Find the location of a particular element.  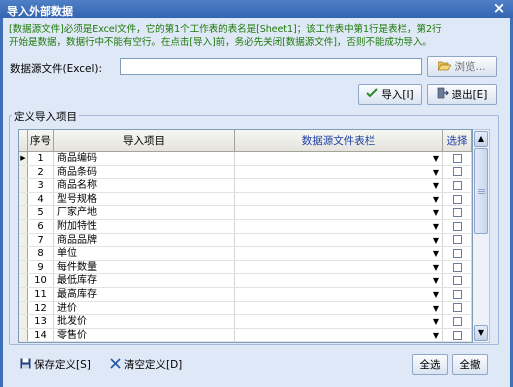

floppy-disk-icon is located at coordinates (25, 365).